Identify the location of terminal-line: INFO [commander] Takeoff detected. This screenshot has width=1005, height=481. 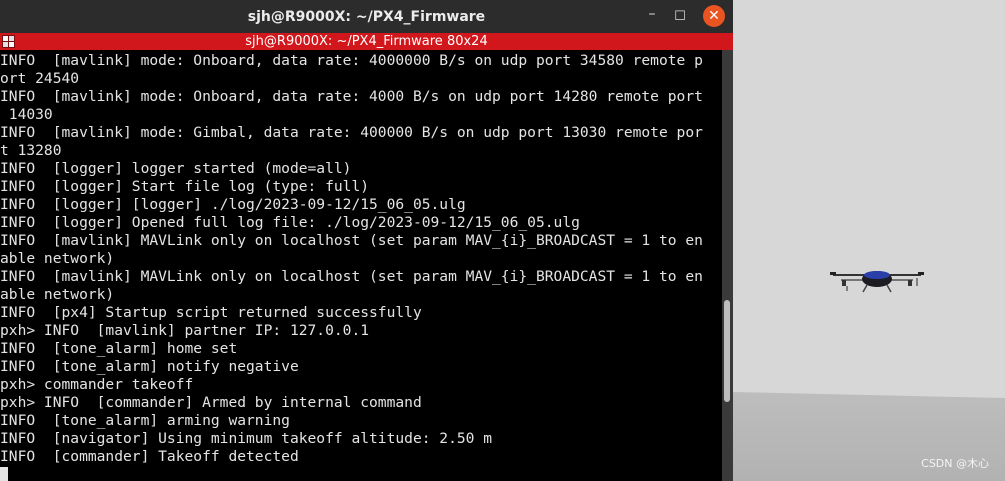
(149, 456).